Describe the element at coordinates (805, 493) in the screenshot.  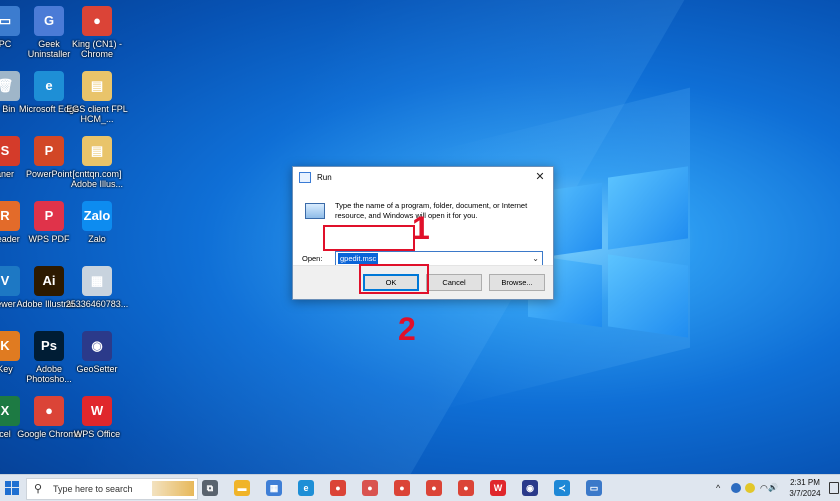
I see `clock-date: 3/7/2024` at that location.